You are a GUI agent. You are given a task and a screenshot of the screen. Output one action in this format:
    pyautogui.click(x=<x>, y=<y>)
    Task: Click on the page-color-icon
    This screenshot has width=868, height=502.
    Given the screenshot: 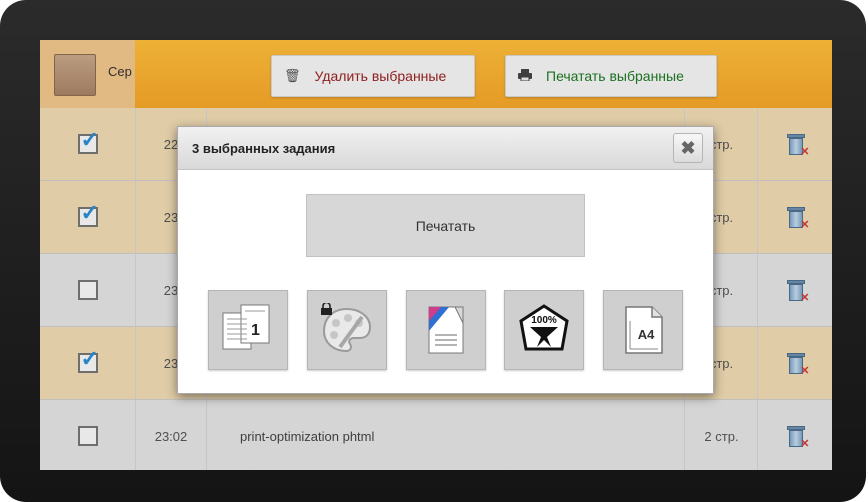 What is the action you would take?
    pyautogui.click(x=446, y=330)
    